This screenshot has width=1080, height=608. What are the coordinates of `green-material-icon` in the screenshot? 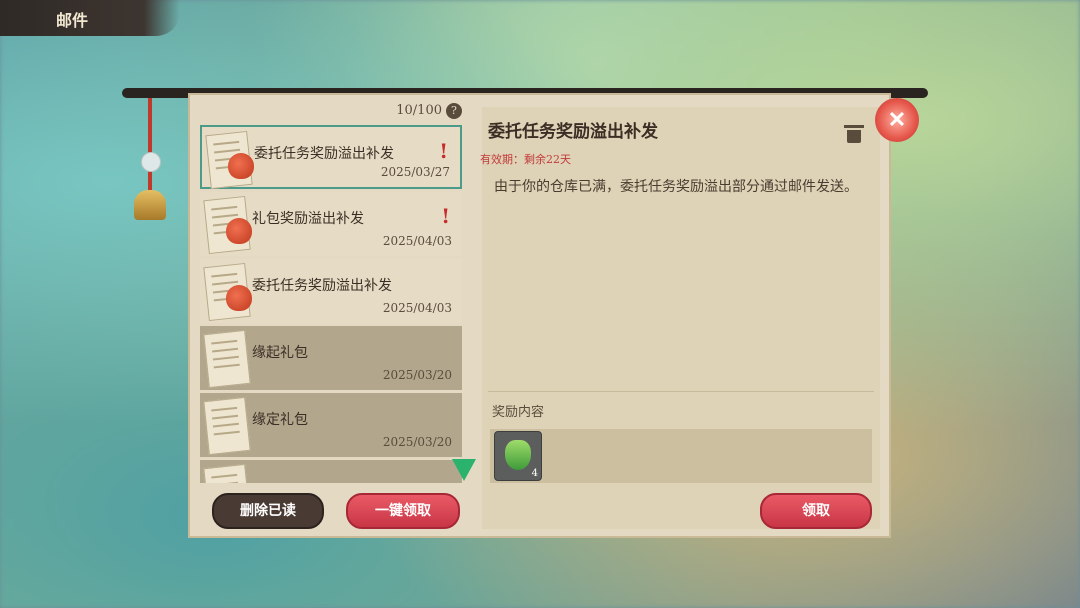 It's located at (518, 455).